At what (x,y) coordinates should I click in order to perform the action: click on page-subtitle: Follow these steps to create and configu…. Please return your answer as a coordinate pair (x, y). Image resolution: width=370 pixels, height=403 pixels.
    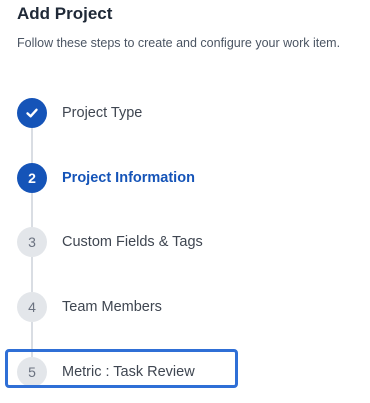
    Looking at the image, I should click on (179, 43).